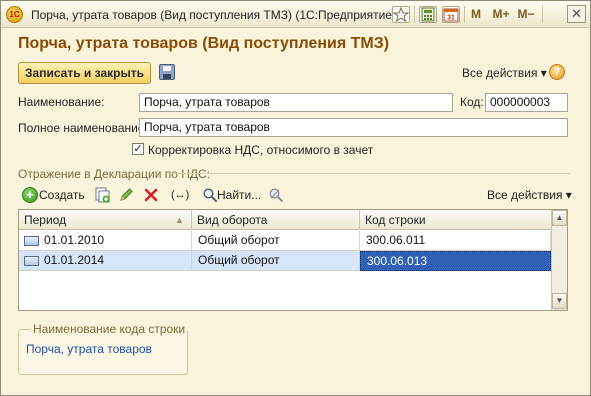 The image size is (591, 396). Describe the element at coordinates (62, 195) in the screenshot. I see `create-button: Создать` at that location.